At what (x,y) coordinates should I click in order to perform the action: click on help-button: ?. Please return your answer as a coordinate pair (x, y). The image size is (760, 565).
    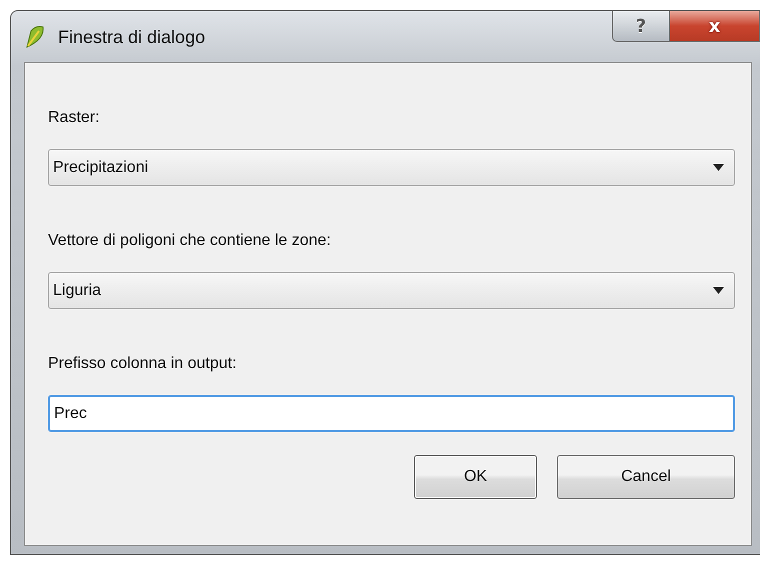
    Looking at the image, I should click on (641, 26).